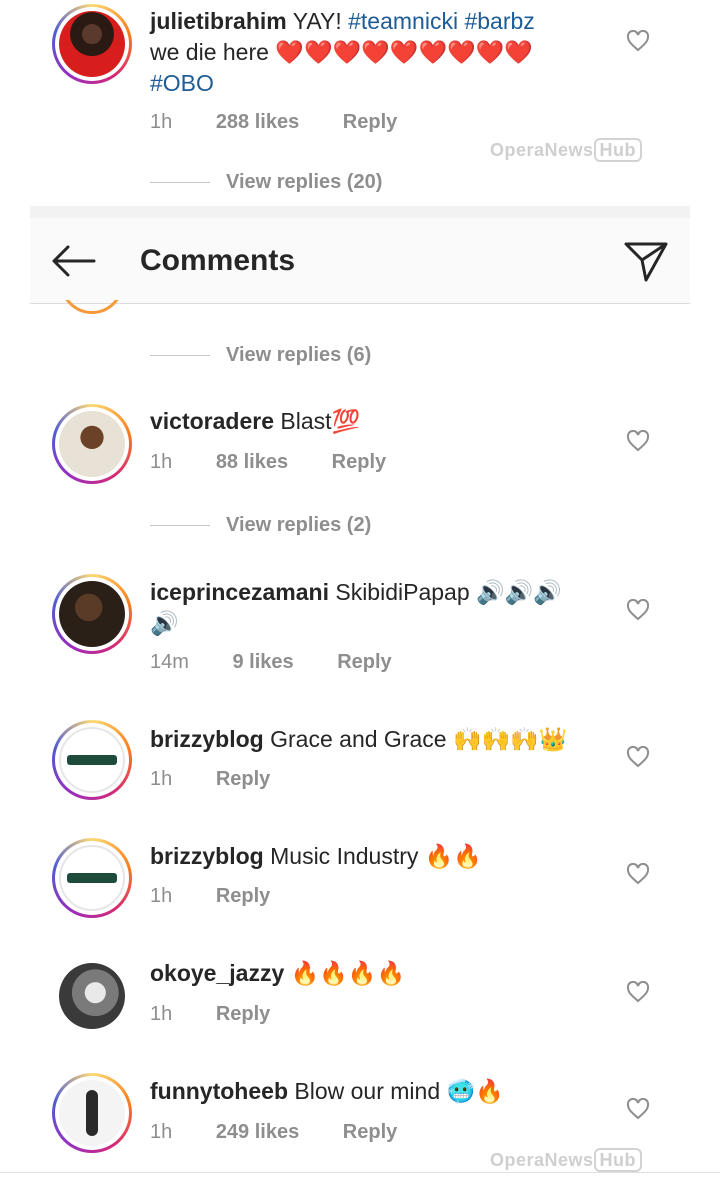  I want to click on arrow-left-icon, so click(73, 261).